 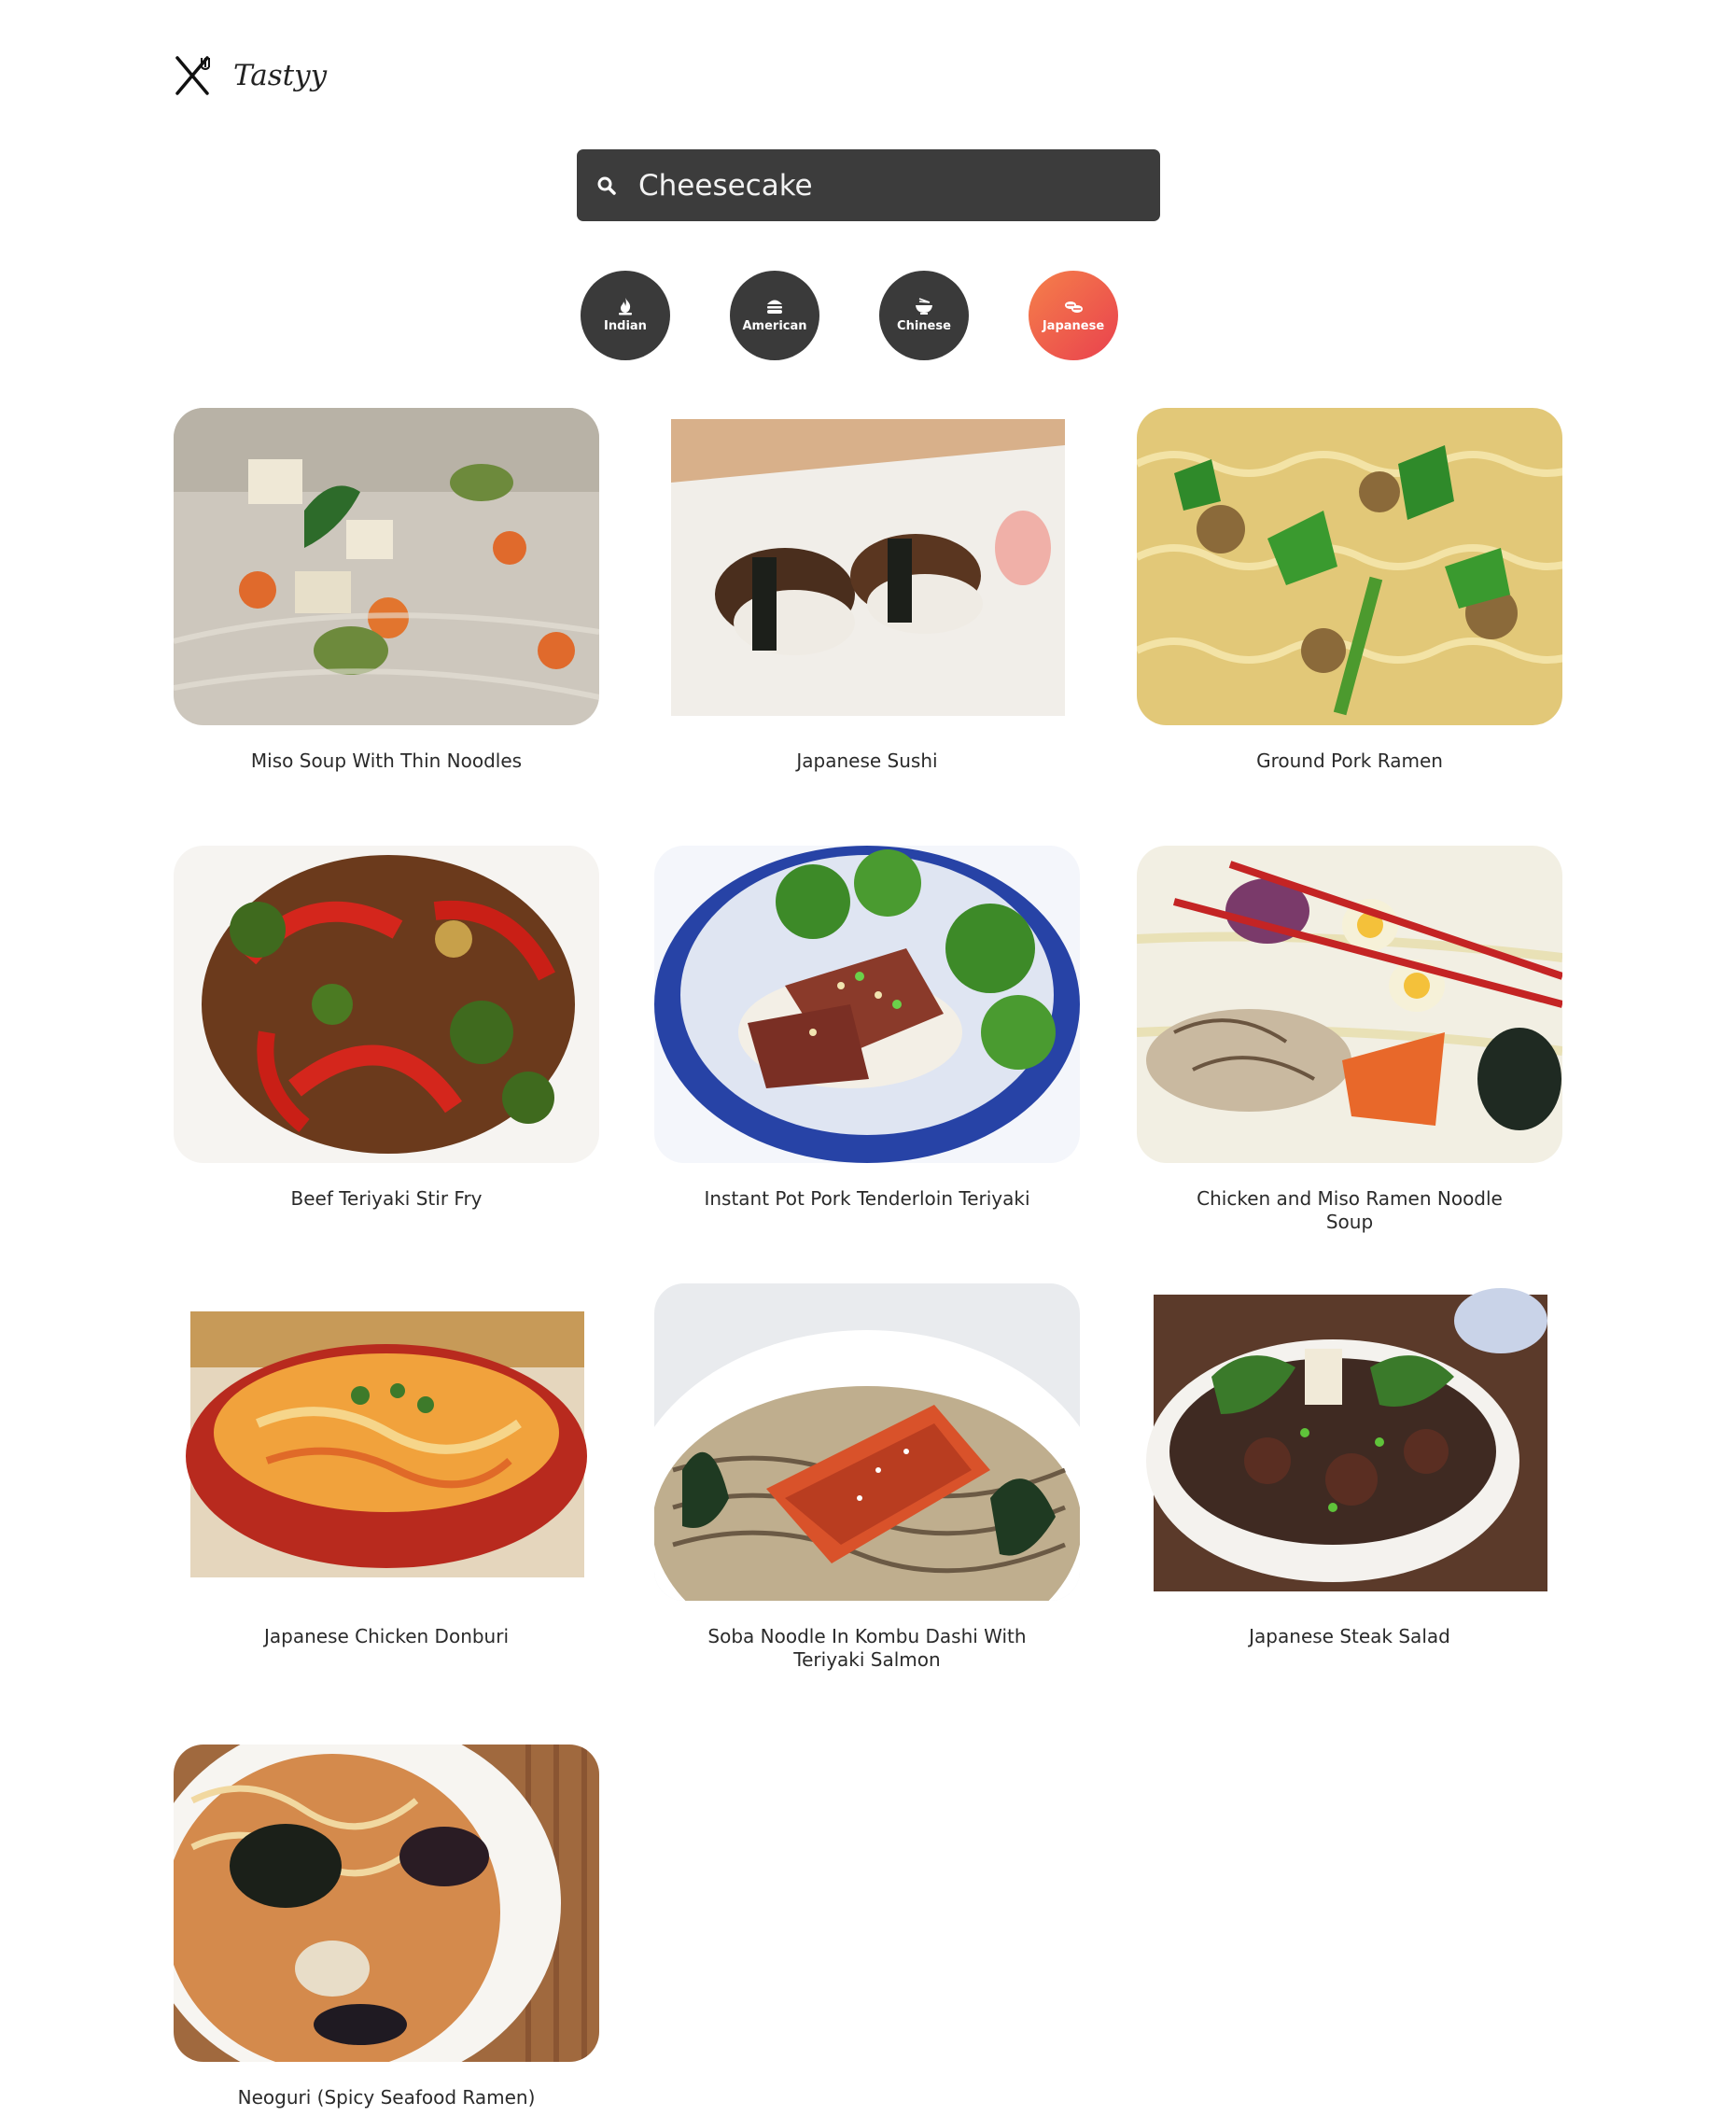 I want to click on category-label: Chinese, so click(x=924, y=326).